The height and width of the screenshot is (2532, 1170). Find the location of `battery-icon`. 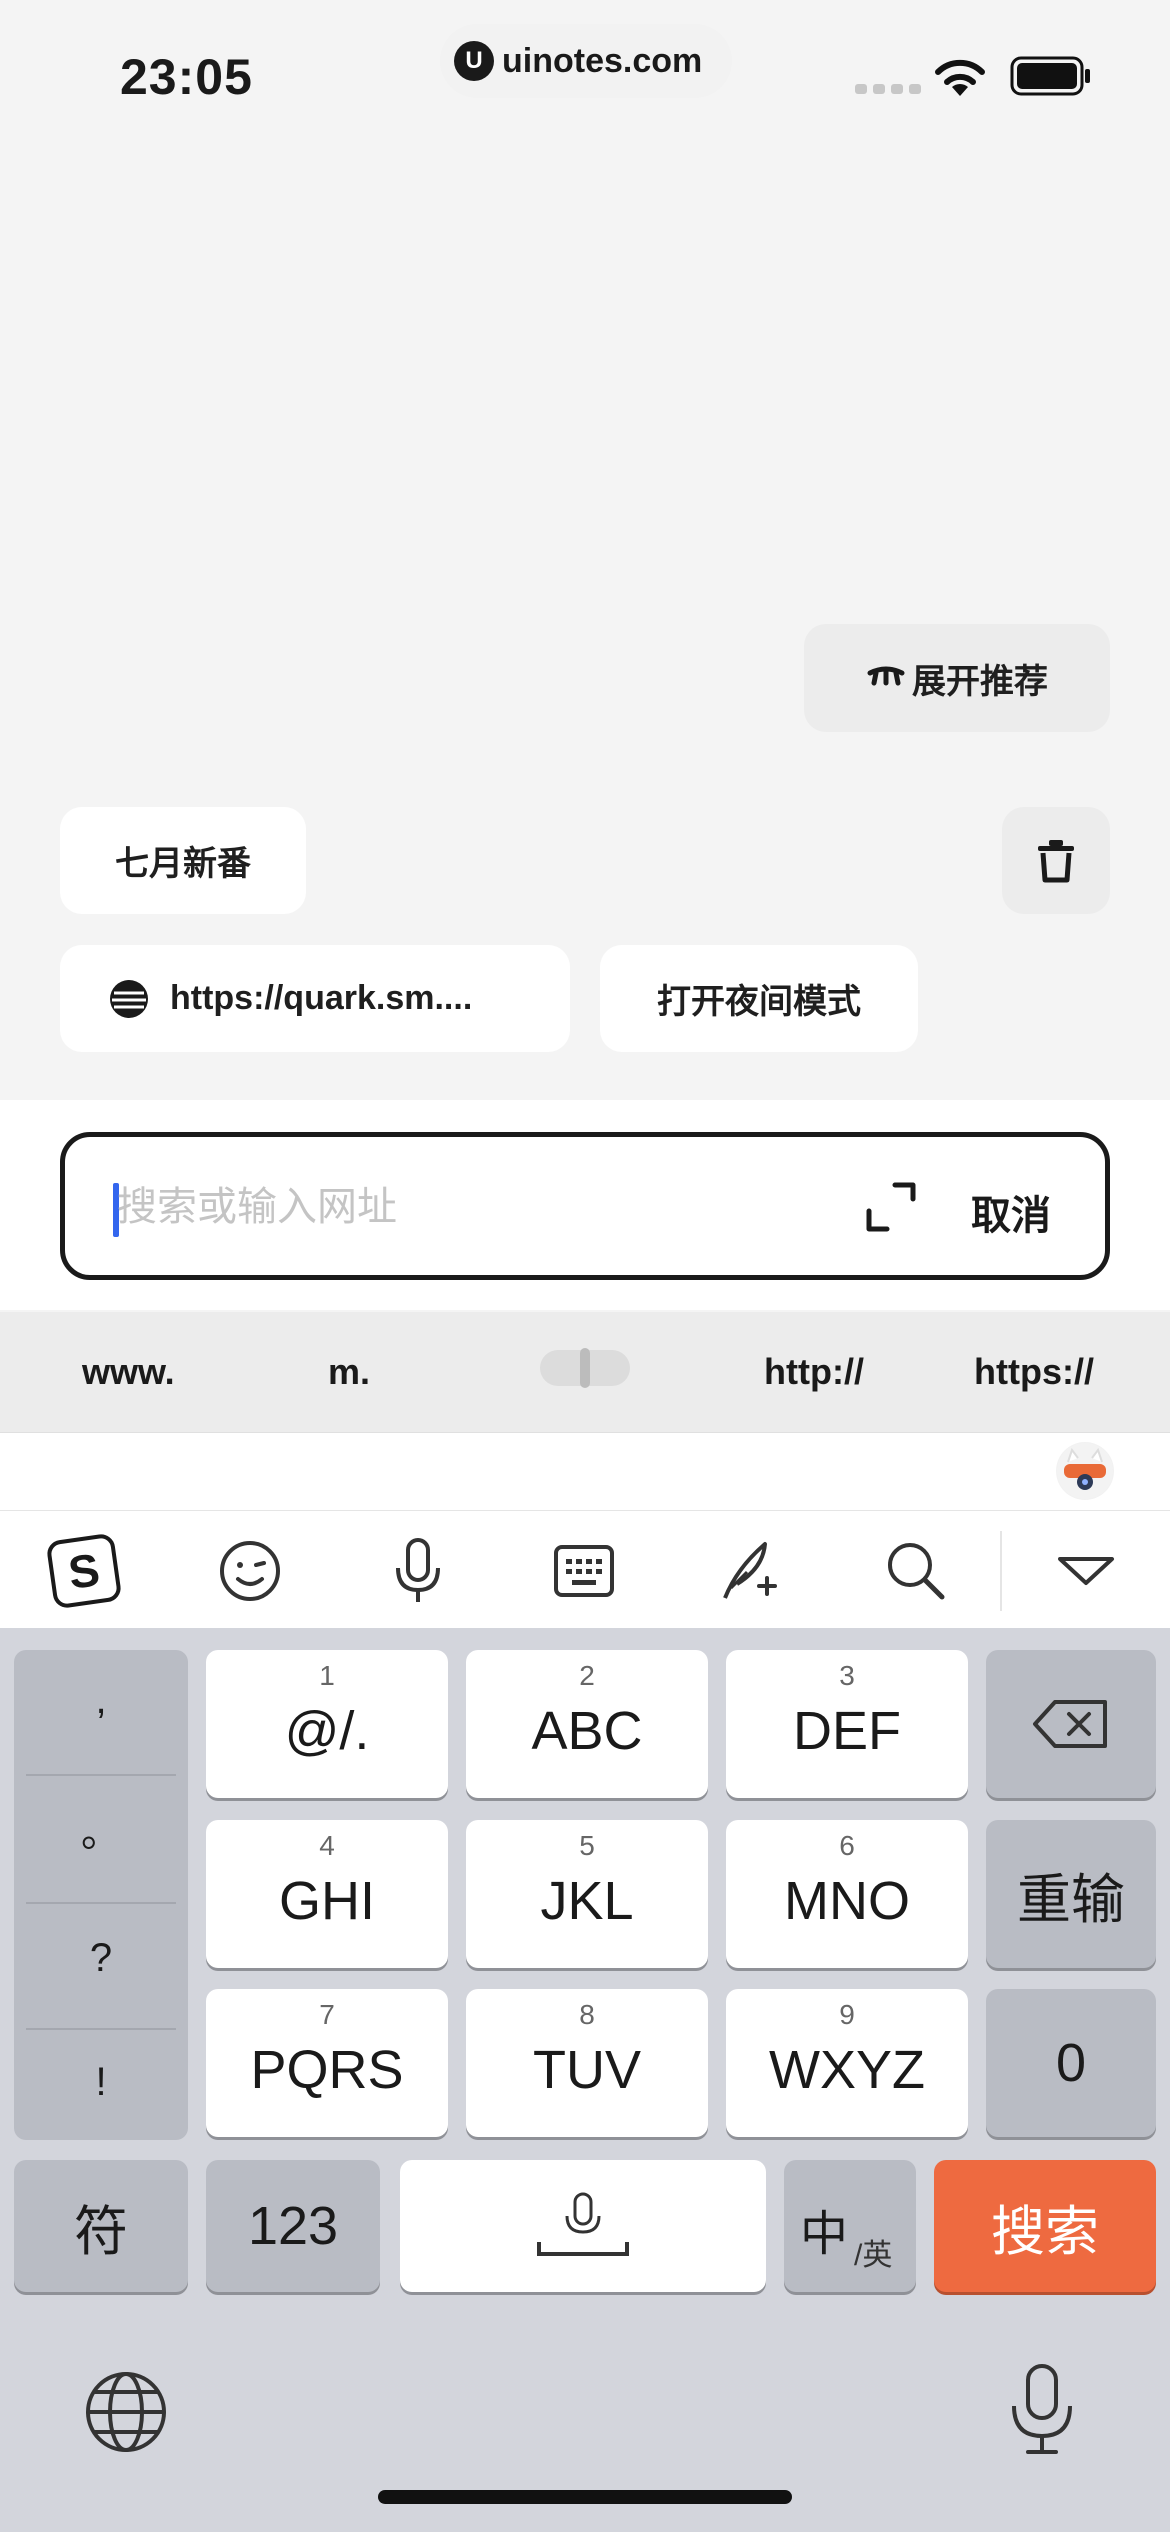

battery-icon is located at coordinates (1050, 76).